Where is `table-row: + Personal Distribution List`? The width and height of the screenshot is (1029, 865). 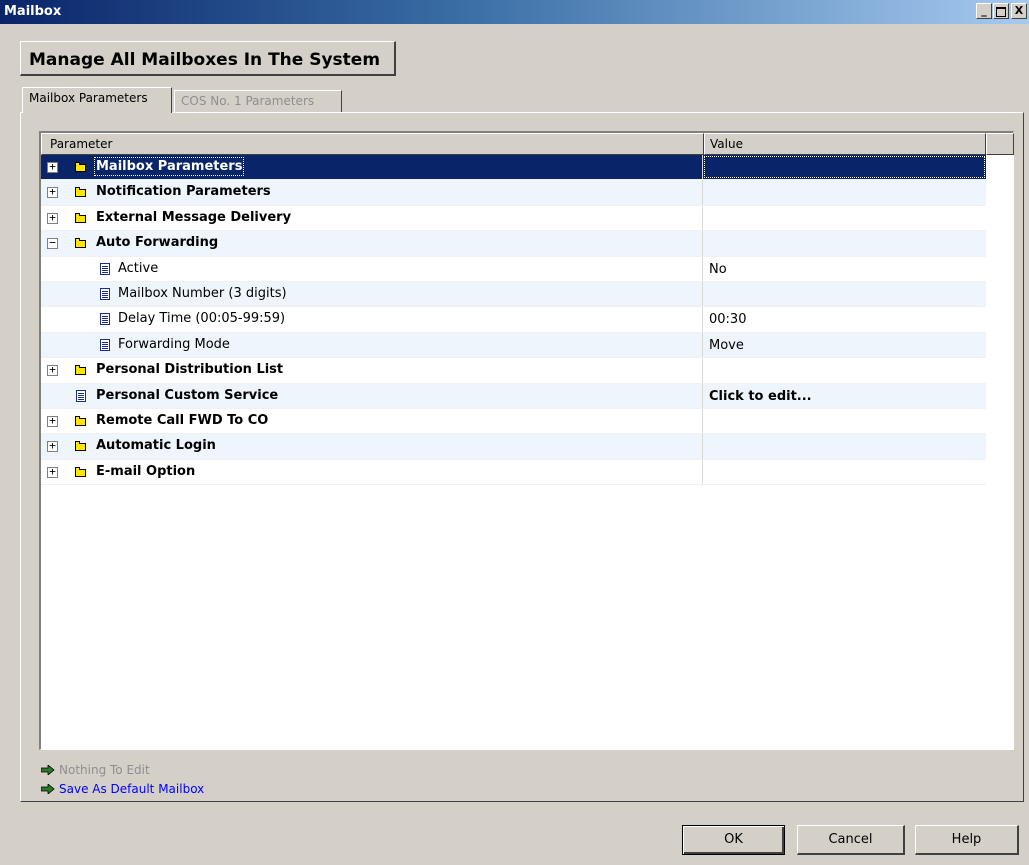
table-row: + Personal Distribution List is located at coordinates (513, 371).